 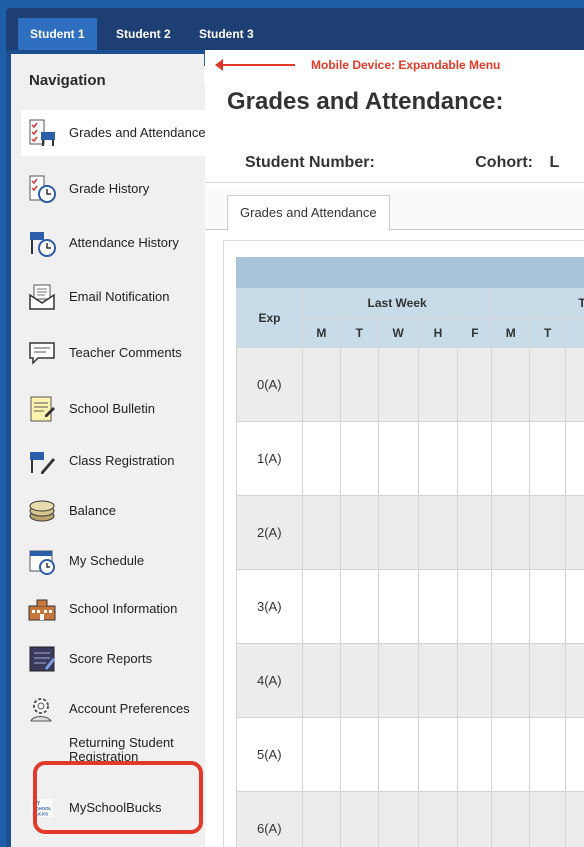 What do you see at coordinates (42, 610) in the screenshot?
I see `school-icon` at bounding box center [42, 610].